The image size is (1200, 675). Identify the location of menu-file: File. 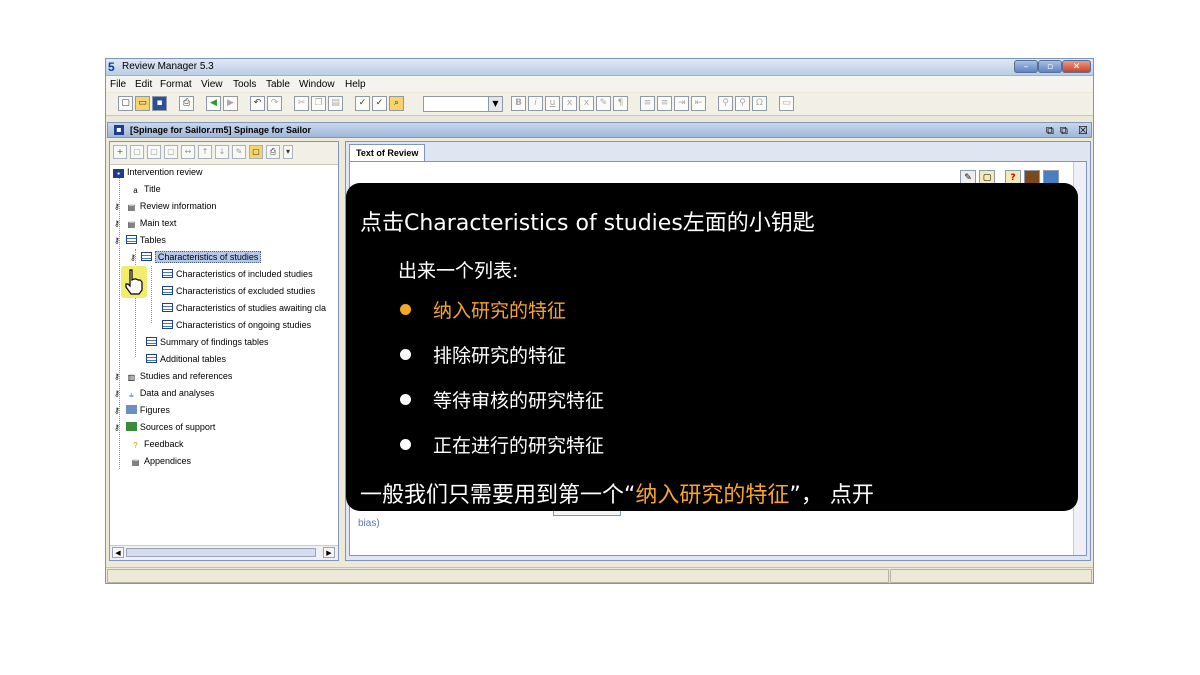
(118, 84).